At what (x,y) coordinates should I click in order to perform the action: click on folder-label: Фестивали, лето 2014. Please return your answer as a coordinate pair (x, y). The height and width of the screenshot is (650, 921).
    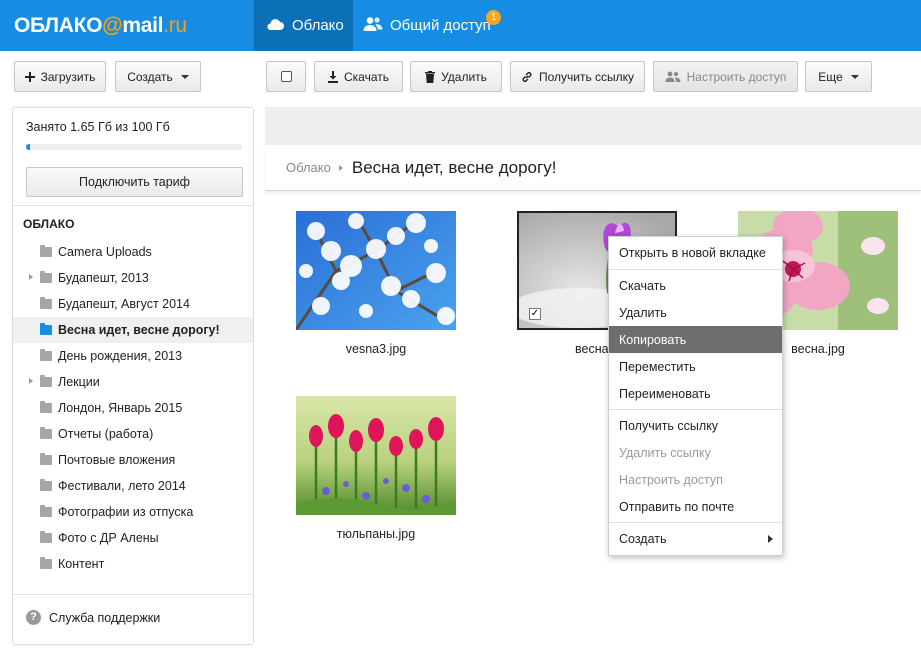
    Looking at the image, I should click on (122, 486).